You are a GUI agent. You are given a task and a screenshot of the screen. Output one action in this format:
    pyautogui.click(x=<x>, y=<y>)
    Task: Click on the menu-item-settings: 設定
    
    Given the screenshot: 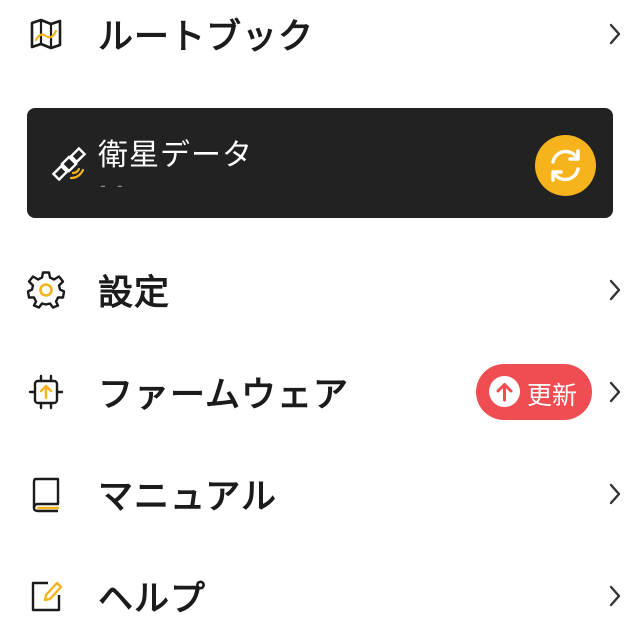 What is the action you would take?
    pyautogui.click(x=320, y=290)
    